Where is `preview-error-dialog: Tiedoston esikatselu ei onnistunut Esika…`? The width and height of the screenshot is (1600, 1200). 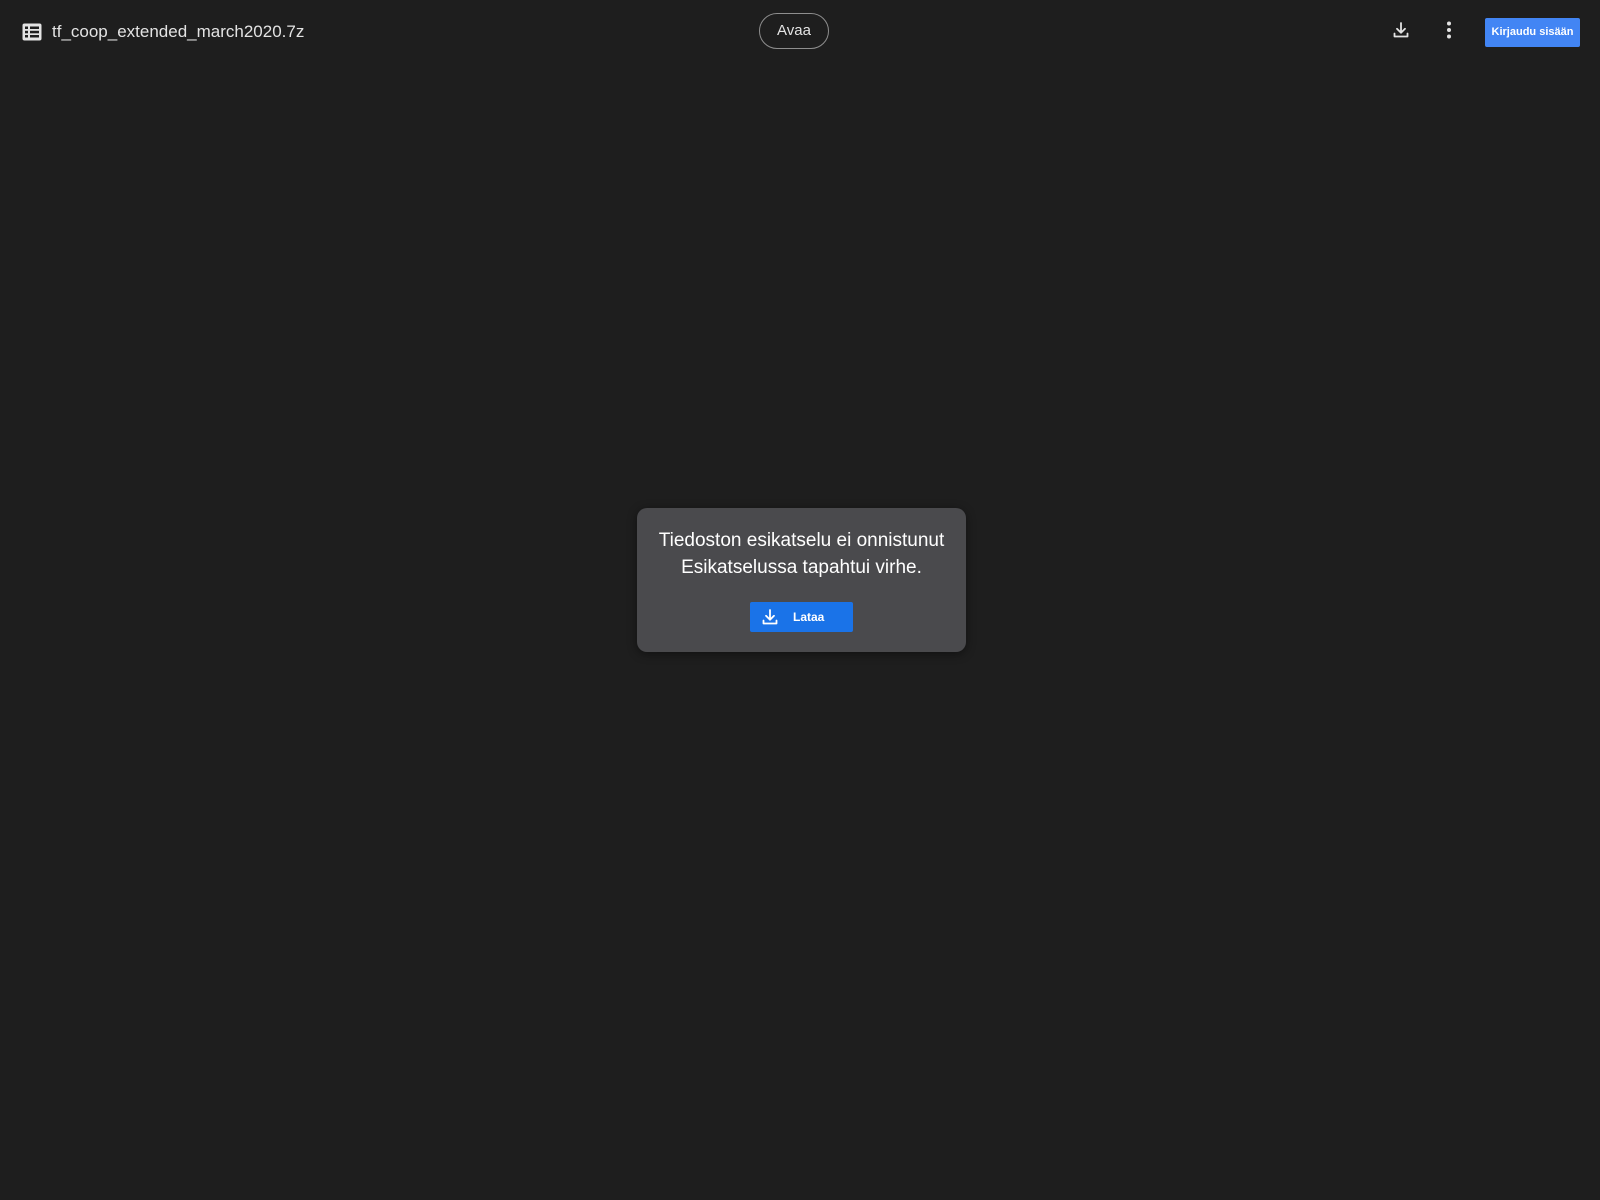 preview-error-dialog: Tiedoston esikatselu ei onnistunut Esika… is located at coordinates (801, 580).